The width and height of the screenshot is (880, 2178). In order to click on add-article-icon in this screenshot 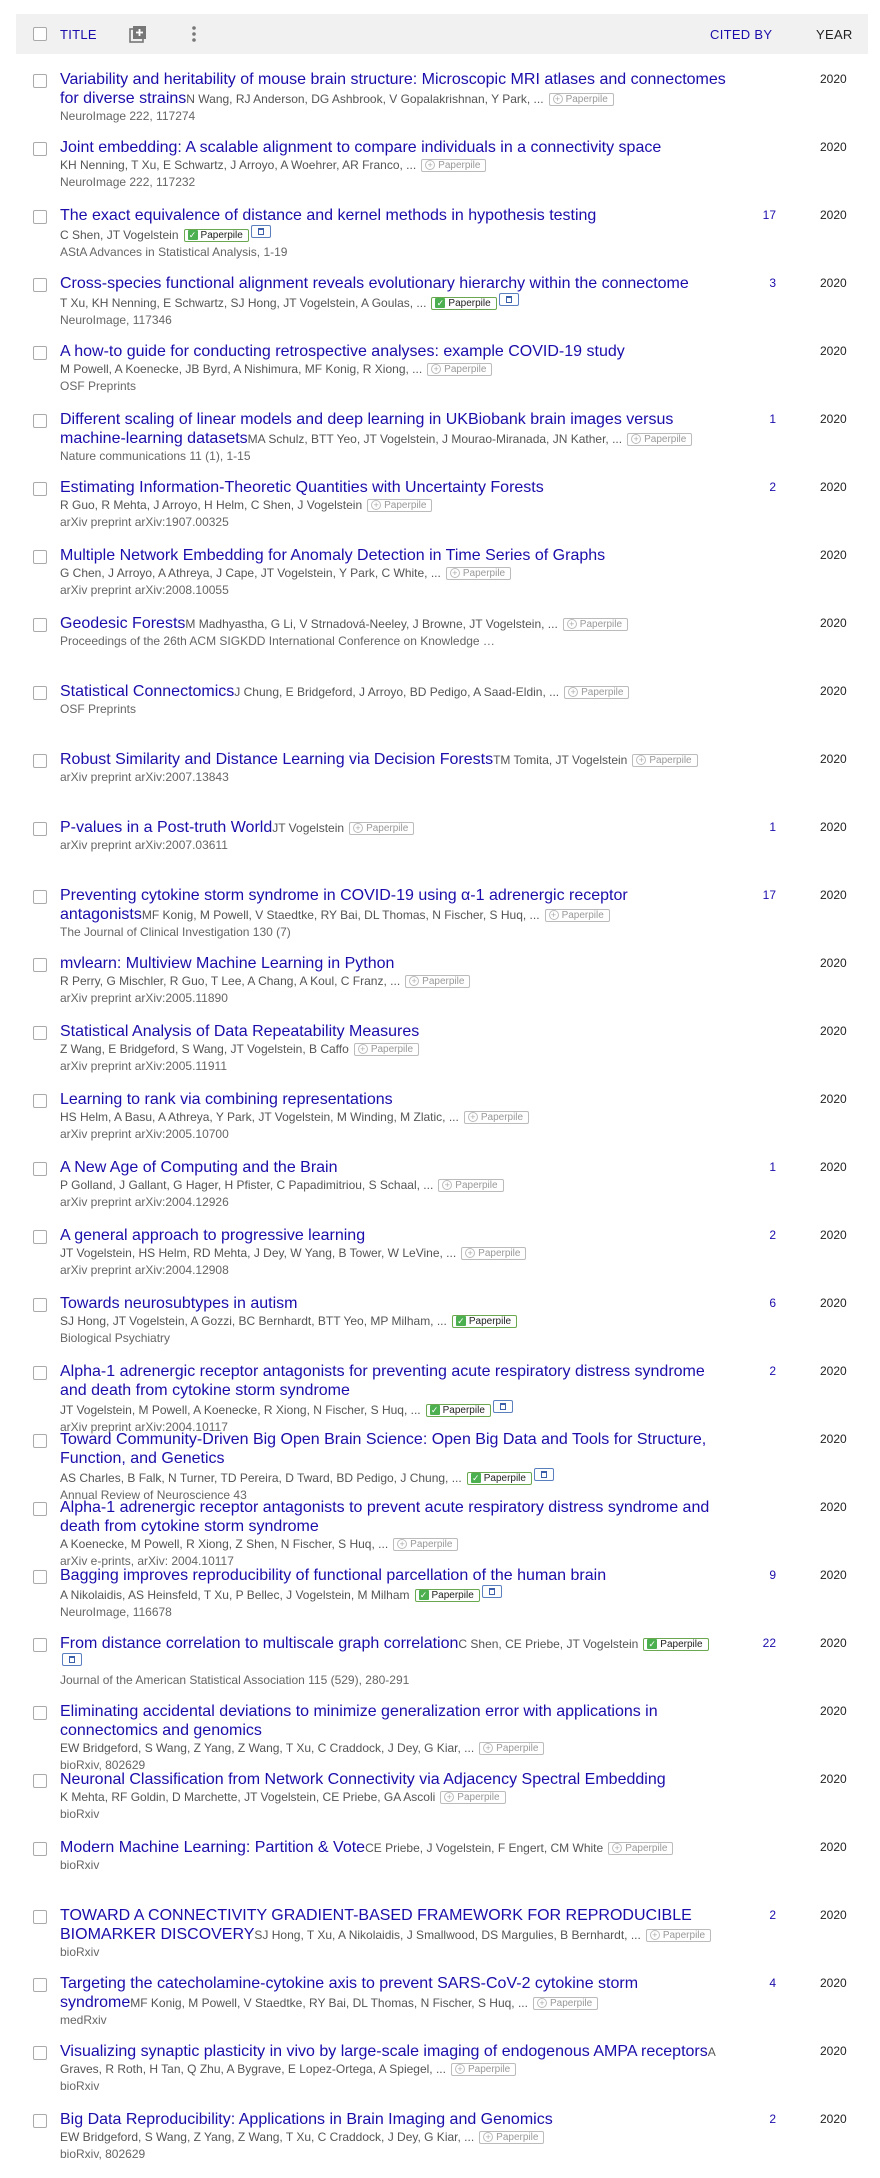, I will do `click(138, 34)`.